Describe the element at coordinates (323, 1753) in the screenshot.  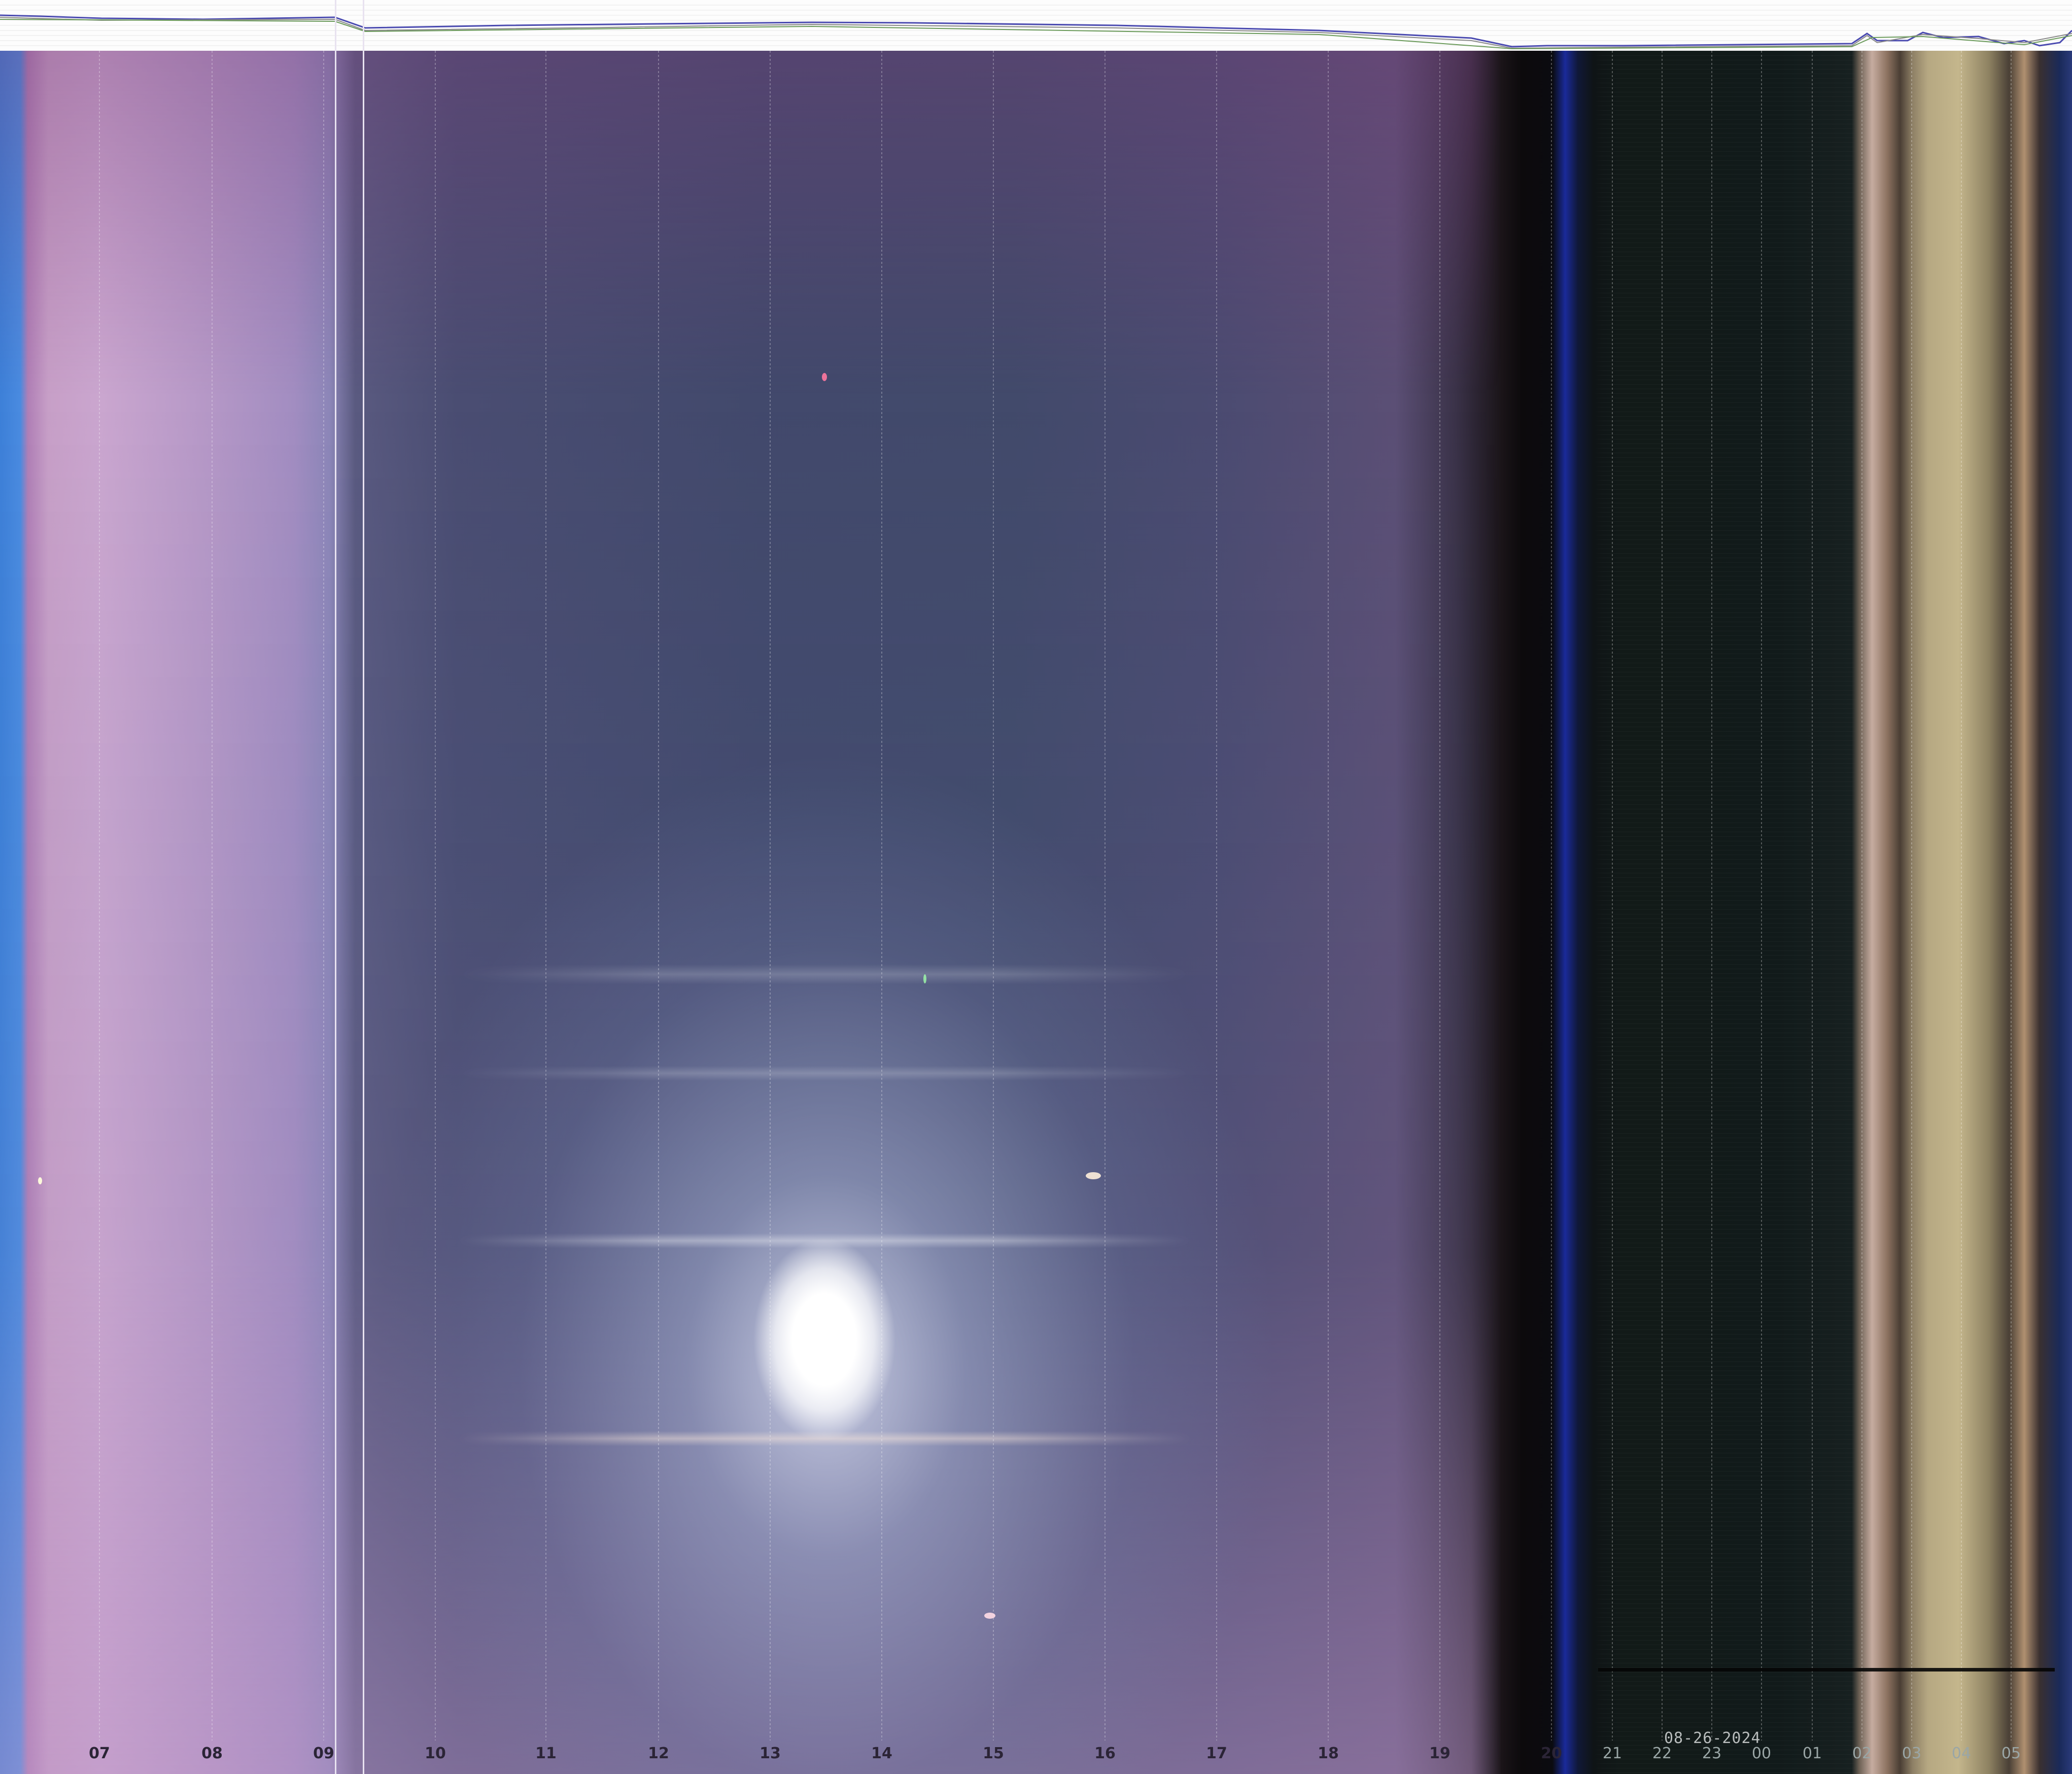
I see `hour-label: 09` at that location.